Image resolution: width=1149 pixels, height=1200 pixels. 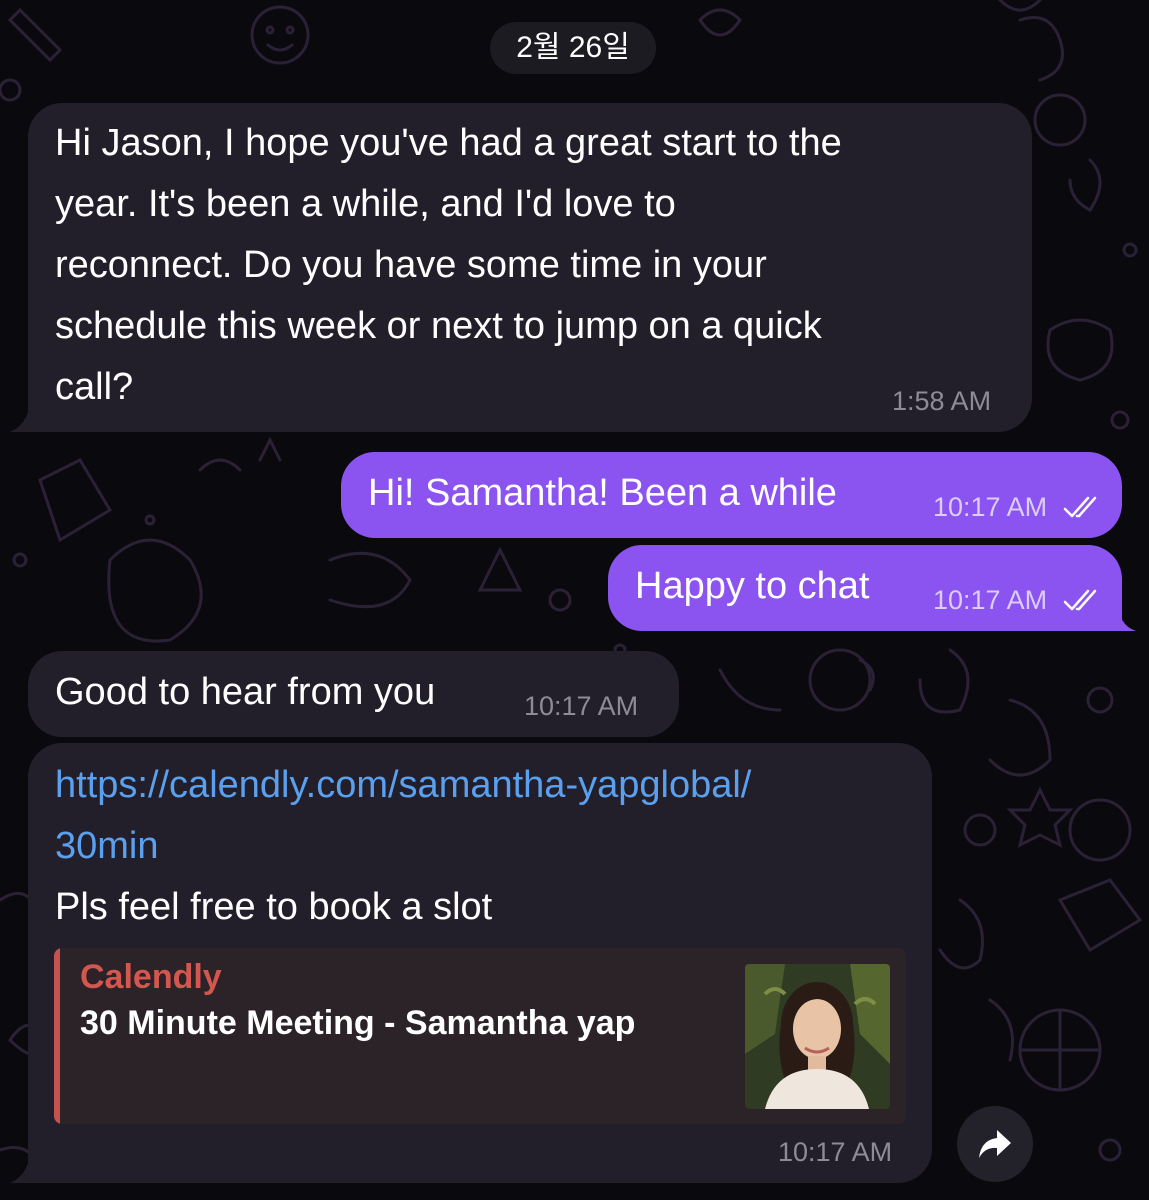 I want to click on message-time: 1:58 AM, so click(x=942, y=401).